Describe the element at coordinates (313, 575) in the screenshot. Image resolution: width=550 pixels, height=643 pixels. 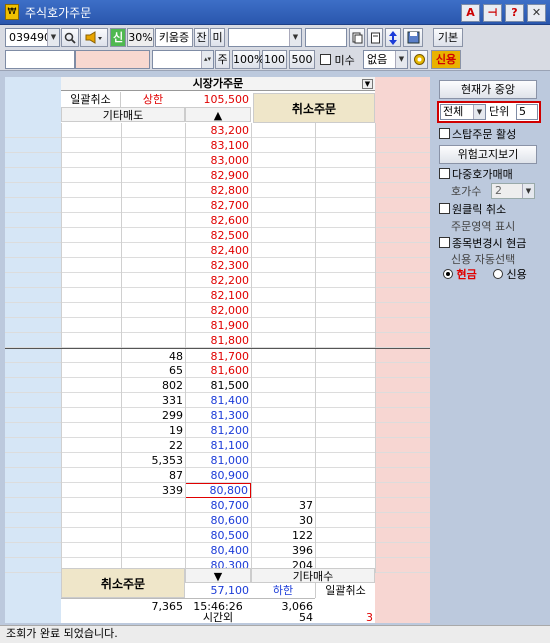
I see `other-buy-header: 기타매수` at that location.